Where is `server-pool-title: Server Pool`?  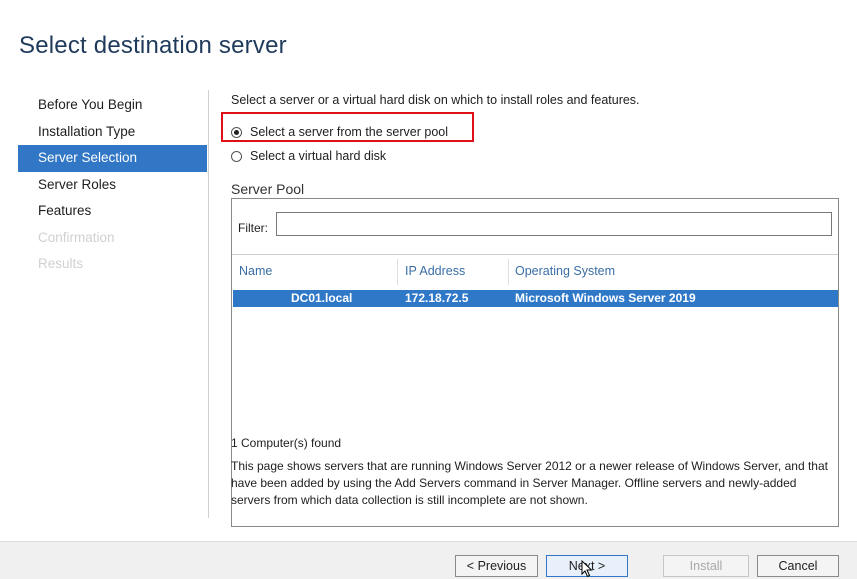
server-pool-title: Server Pool is located at coordinates (268, 189).